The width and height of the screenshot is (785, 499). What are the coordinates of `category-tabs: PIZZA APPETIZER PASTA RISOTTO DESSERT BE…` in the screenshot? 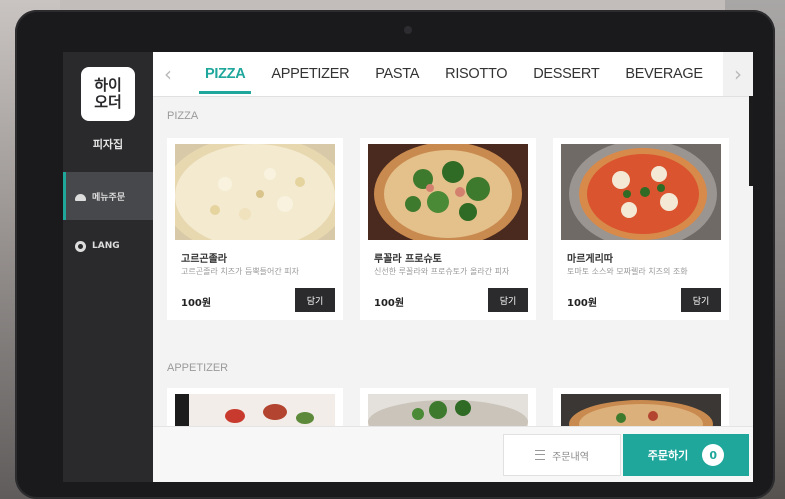 It's located at (453, 74).